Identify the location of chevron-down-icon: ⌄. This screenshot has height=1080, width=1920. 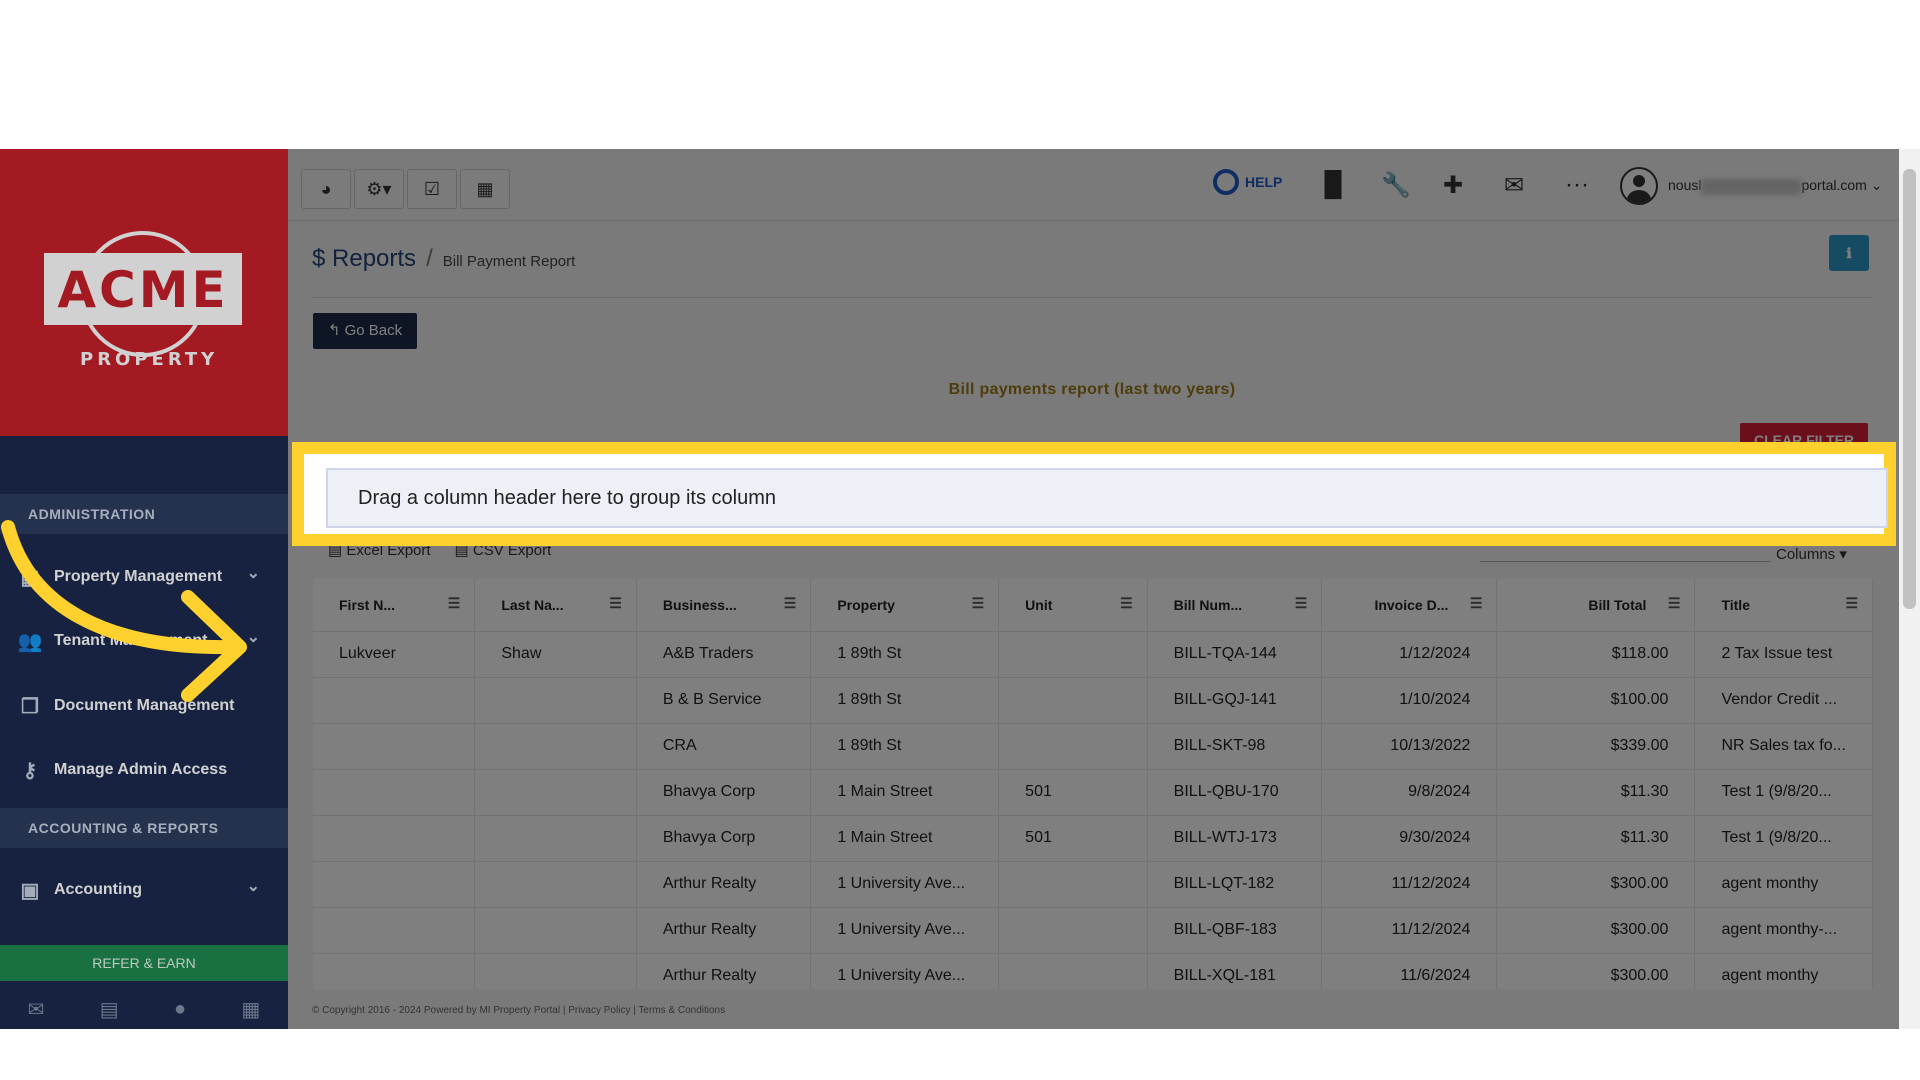
(253, 886).